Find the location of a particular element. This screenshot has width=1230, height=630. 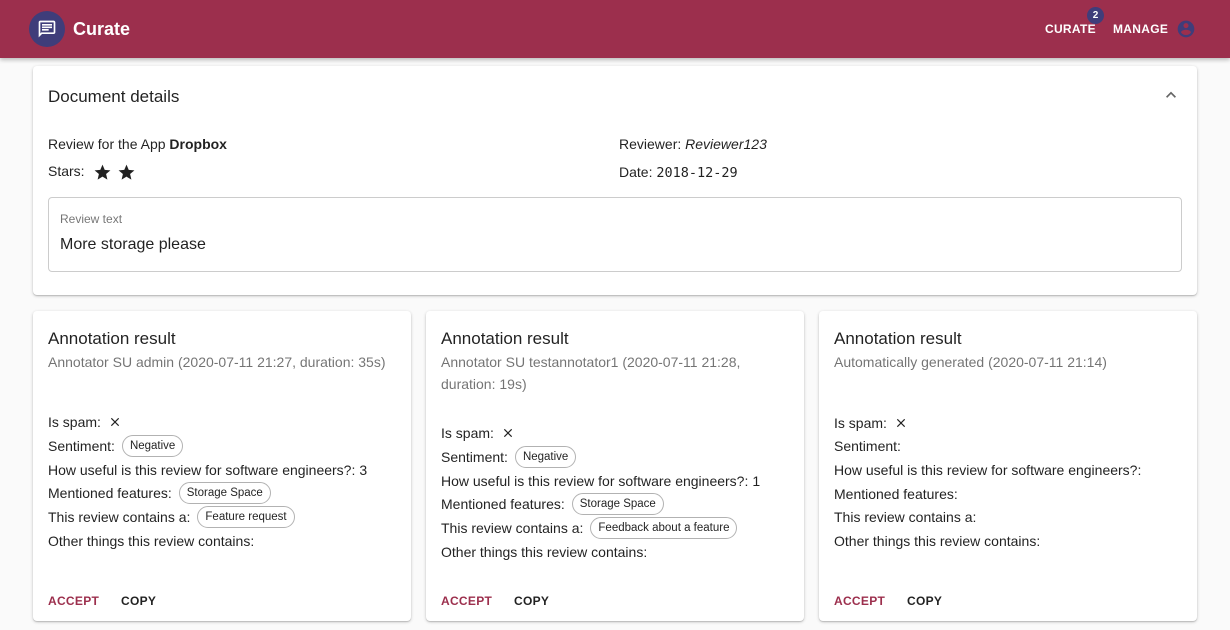

sentiment-field: Sentiment: is located at coordinates (867, 446).